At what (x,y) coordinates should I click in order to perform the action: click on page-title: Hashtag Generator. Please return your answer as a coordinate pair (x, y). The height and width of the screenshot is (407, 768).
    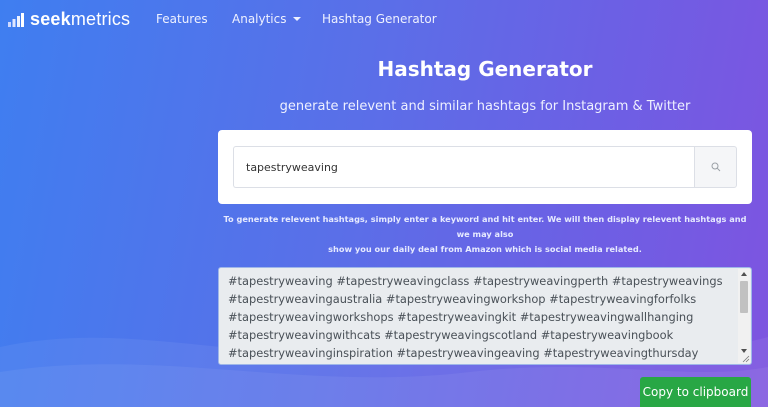
    Looking at the image, I should click on (485, 69).